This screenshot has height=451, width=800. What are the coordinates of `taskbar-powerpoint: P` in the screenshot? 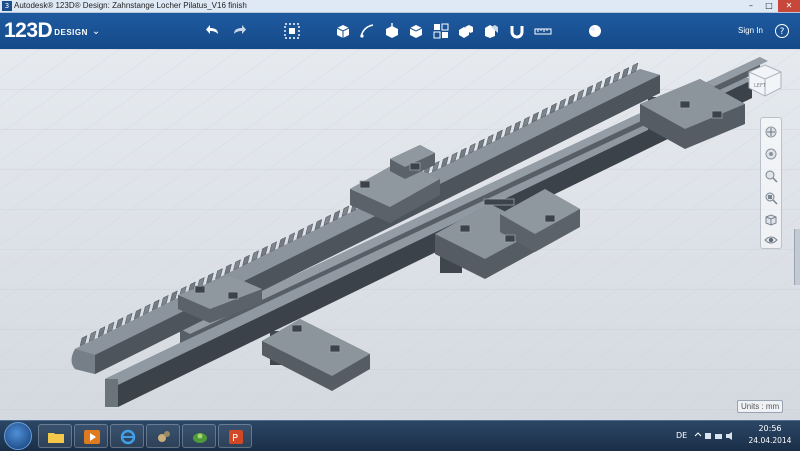 It's located at (235, 436).